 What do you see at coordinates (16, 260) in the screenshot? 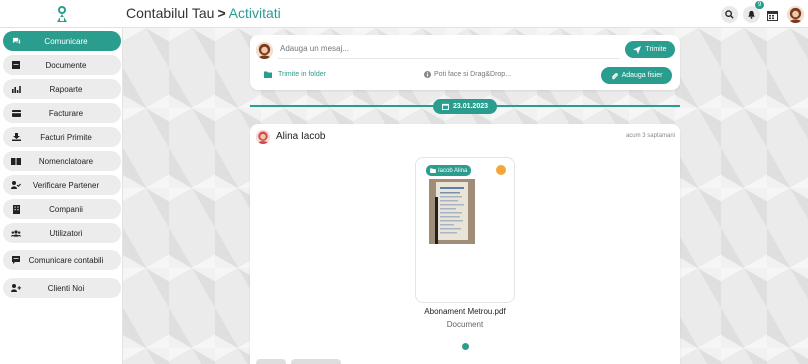
I see `message-icon` at bounding box center [16, 260].